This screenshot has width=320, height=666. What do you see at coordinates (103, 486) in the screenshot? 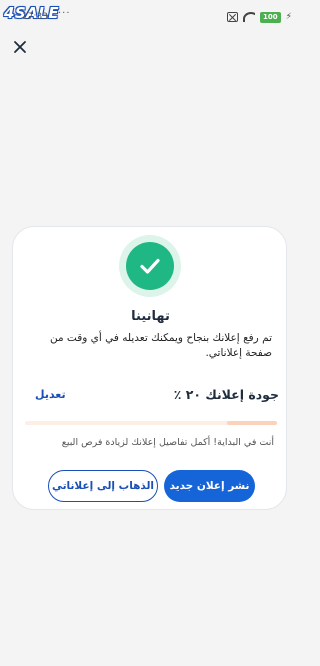
I see `go-to-my-ads-button: الذهاب إلى إعلاناتي` at bounding box center [103, 486].